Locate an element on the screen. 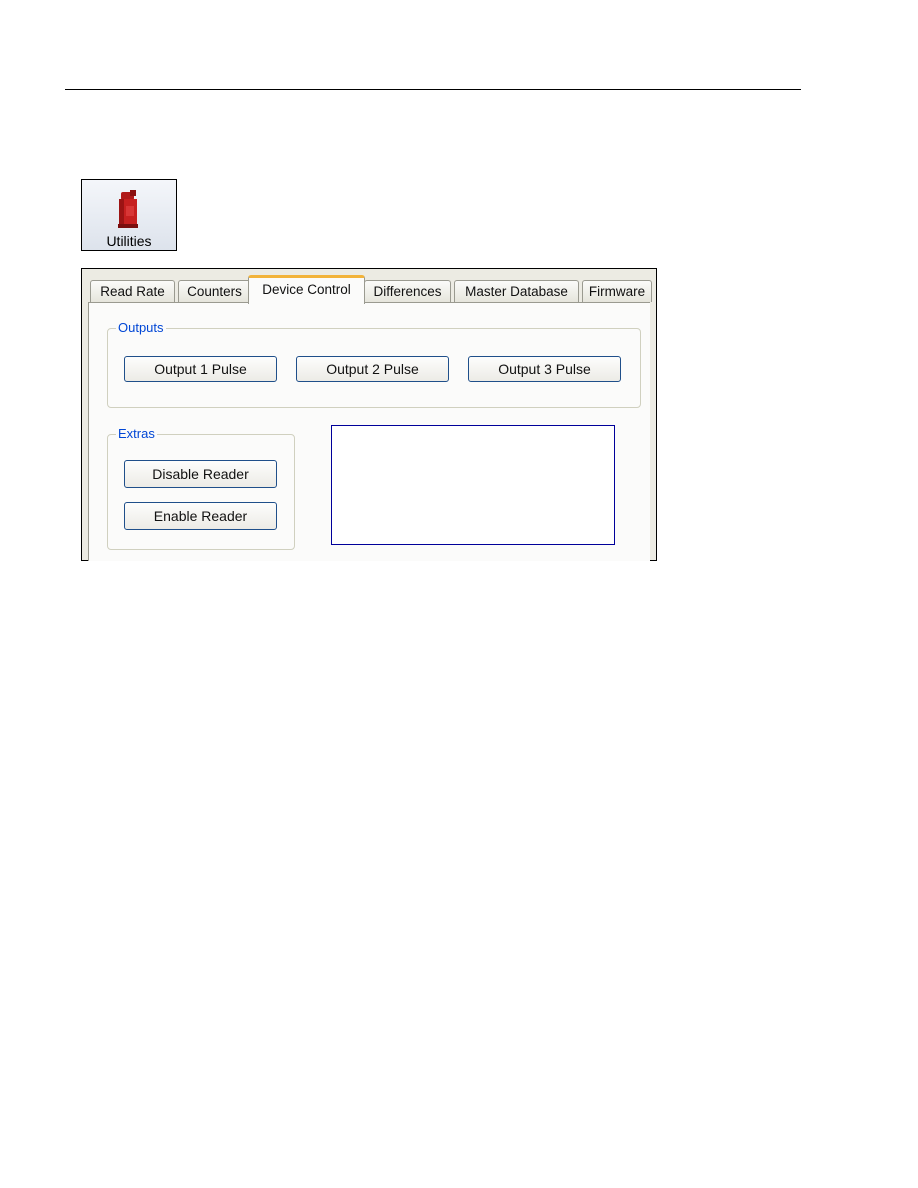  output-2-pulse-button: Output 2 Pulse is located at coordinates (372, 369).